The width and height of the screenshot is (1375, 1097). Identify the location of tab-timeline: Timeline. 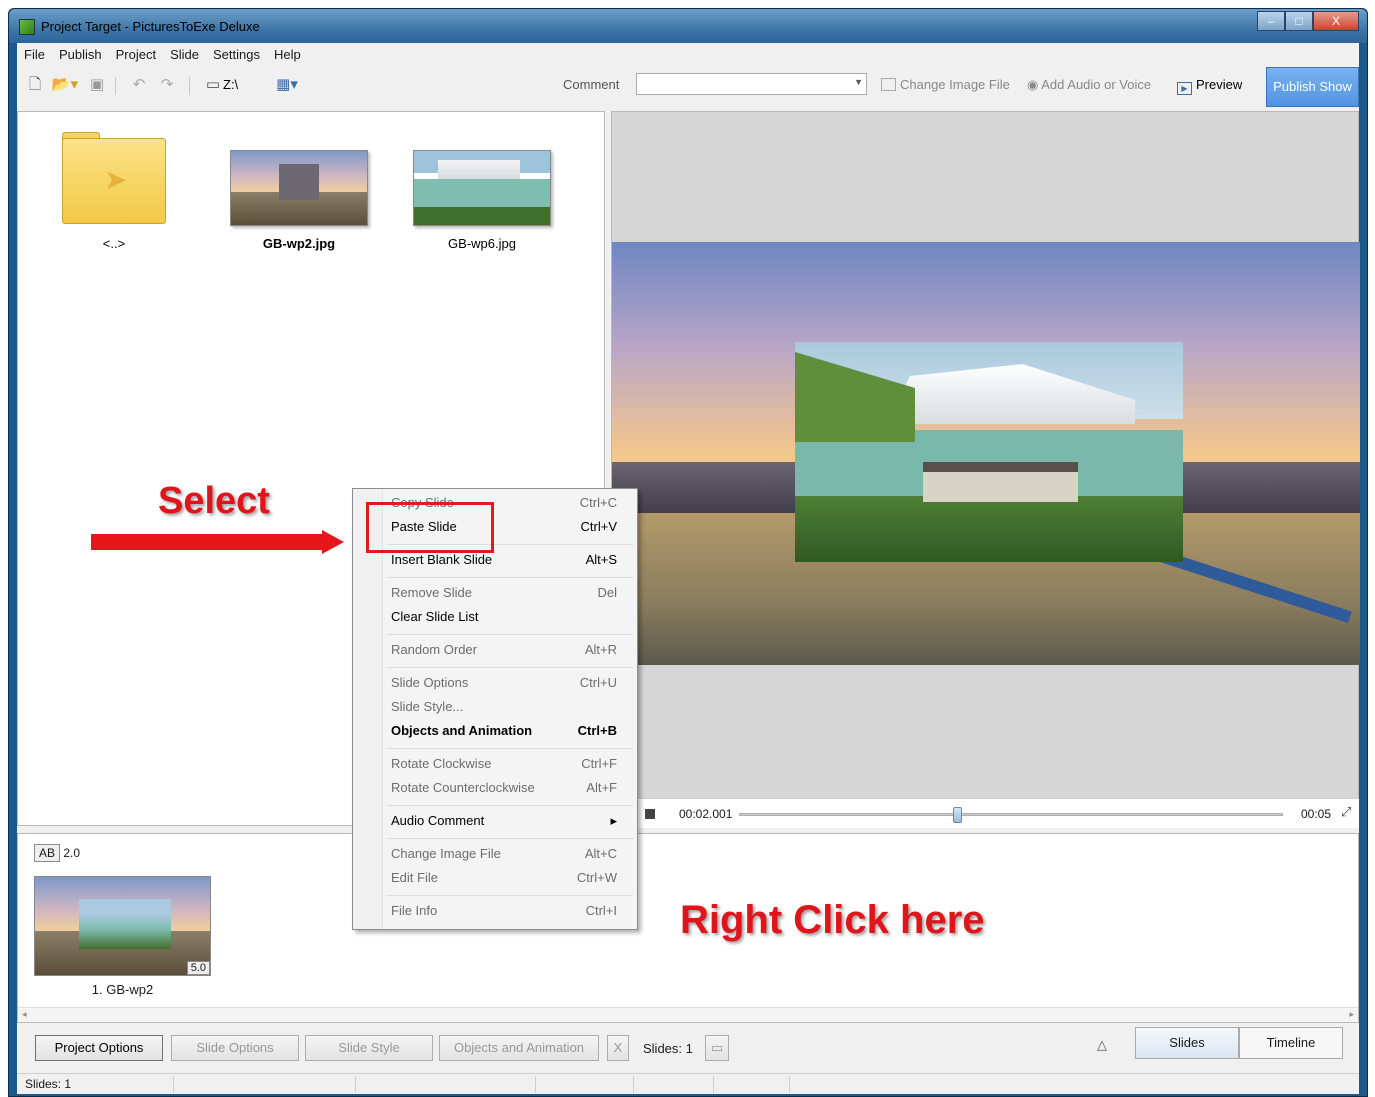
(1291, 1043).